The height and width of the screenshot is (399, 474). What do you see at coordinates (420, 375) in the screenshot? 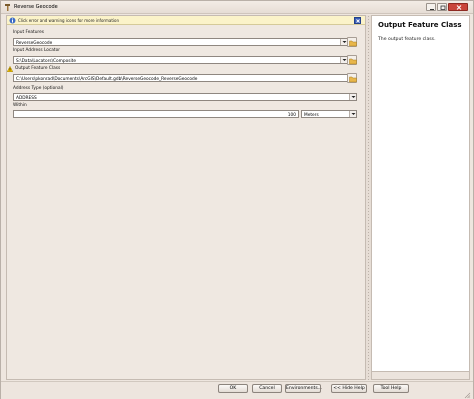
I see `help-pane-footer` at bounding box center [420, 375].